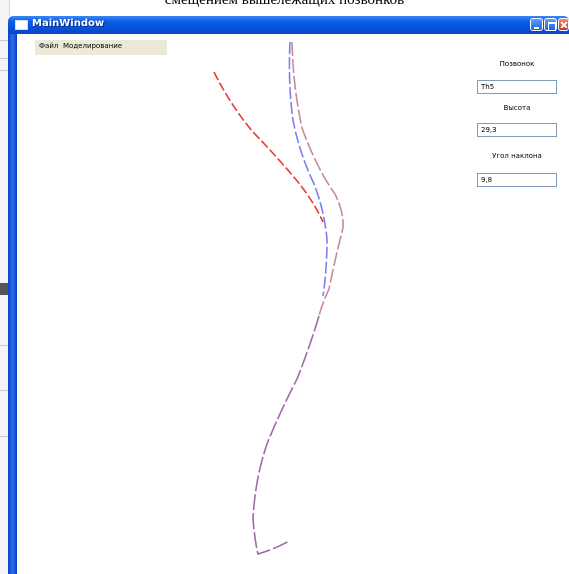 The image size is (569, 574). Describe the element at coordinates (68, 23) in the screenshot. I see `window-title: MainWindow` at that location.